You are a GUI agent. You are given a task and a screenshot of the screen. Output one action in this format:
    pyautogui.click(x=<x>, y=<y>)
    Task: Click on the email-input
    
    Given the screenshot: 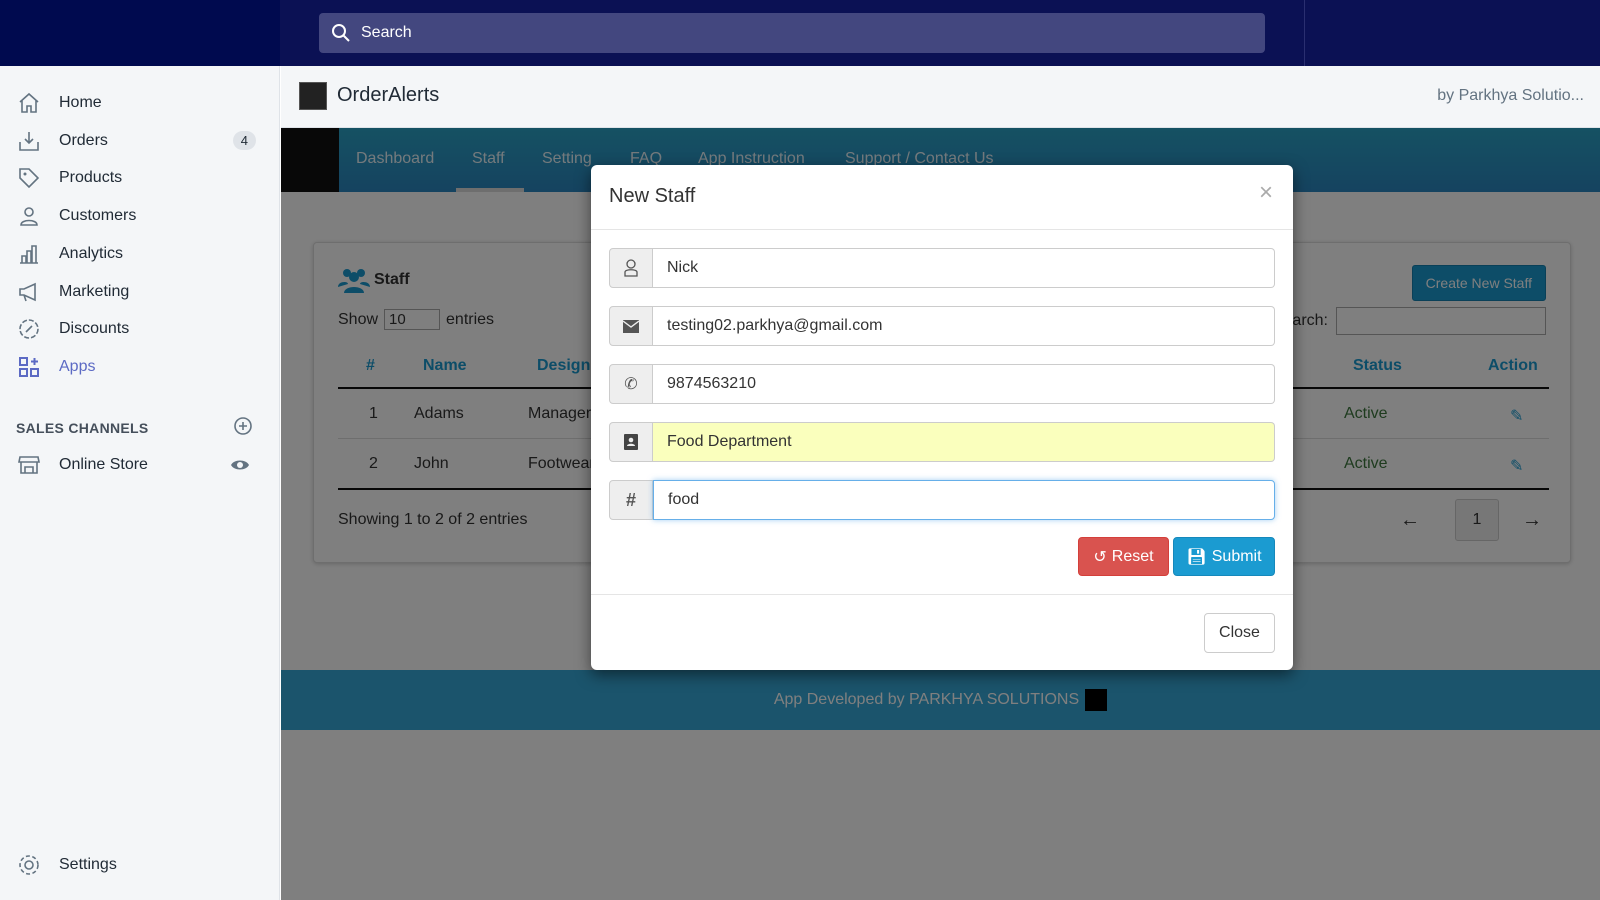 What is the action you would take?
    pyautogui.click(x=964, y=326)
    